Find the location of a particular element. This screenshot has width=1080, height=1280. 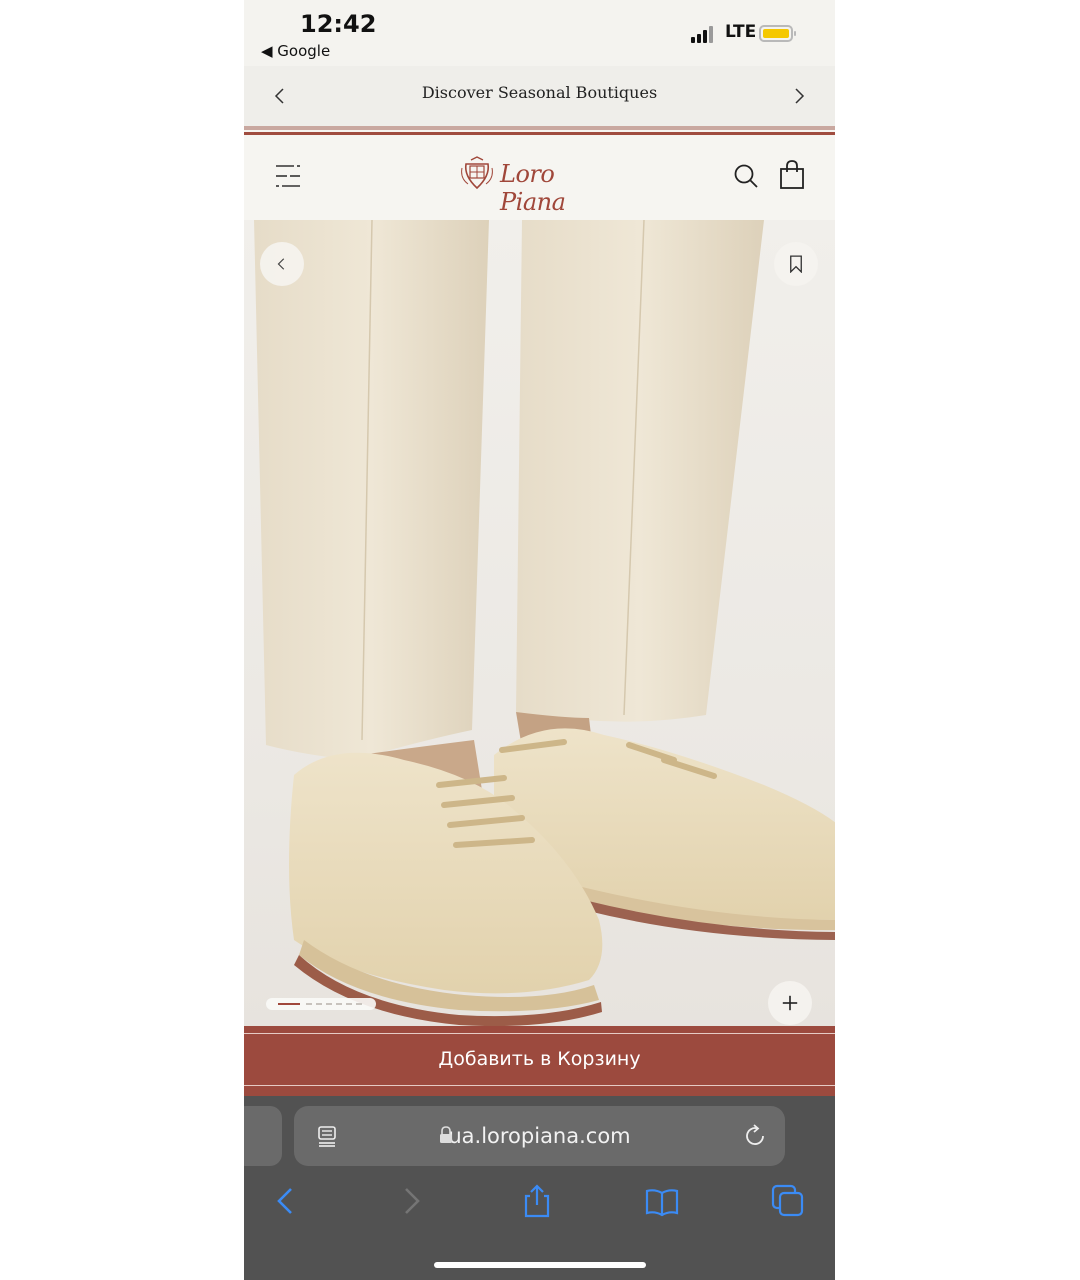

announcement-bar: Discover Seasonal Boutiques is located at coordinates (539, 96).